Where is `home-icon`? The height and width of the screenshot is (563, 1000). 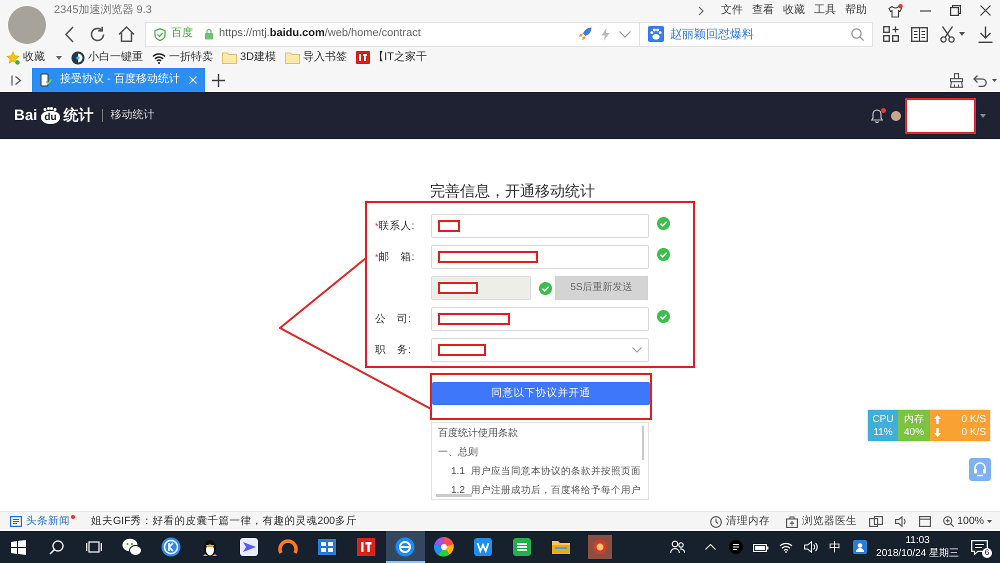 home-icon is located at coordinates (126, 34).